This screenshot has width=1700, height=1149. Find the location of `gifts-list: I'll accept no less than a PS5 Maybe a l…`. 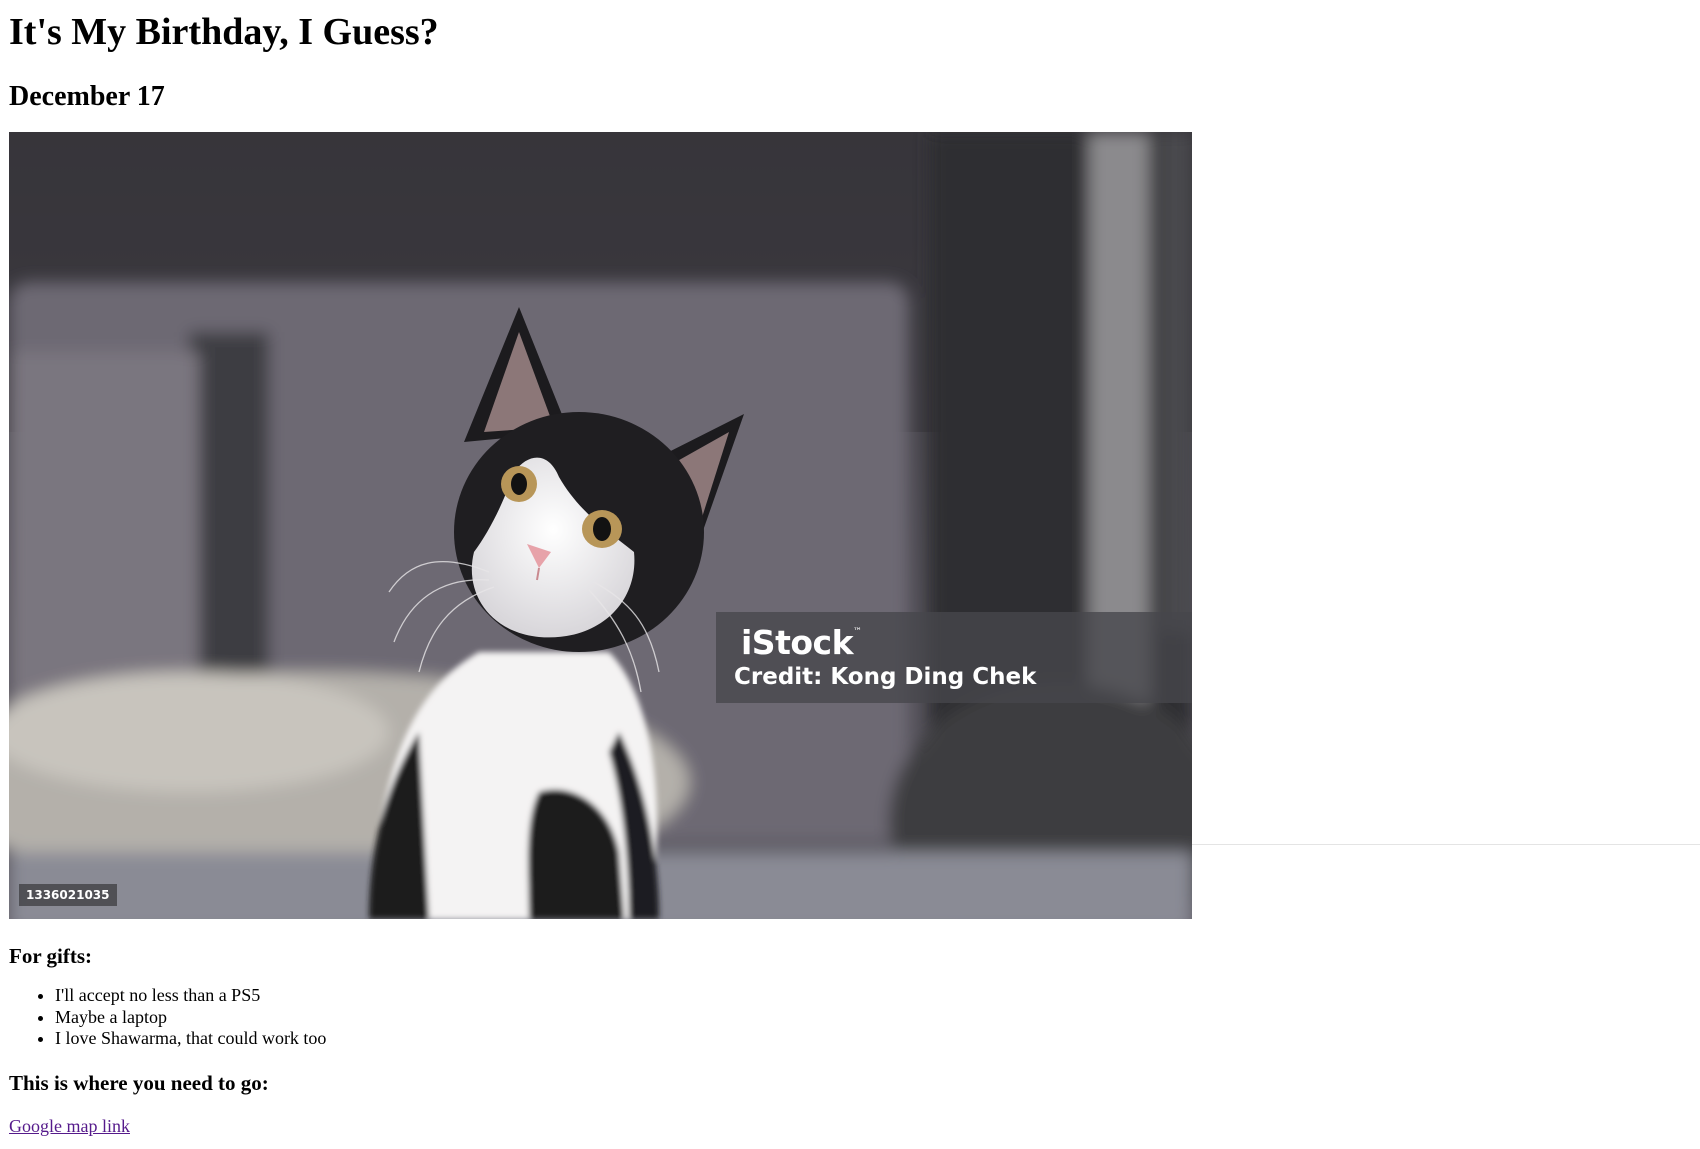

gifts-list: I'll accept no less than a PS5 Maybe a l… is located at coordinates (850, 1017).